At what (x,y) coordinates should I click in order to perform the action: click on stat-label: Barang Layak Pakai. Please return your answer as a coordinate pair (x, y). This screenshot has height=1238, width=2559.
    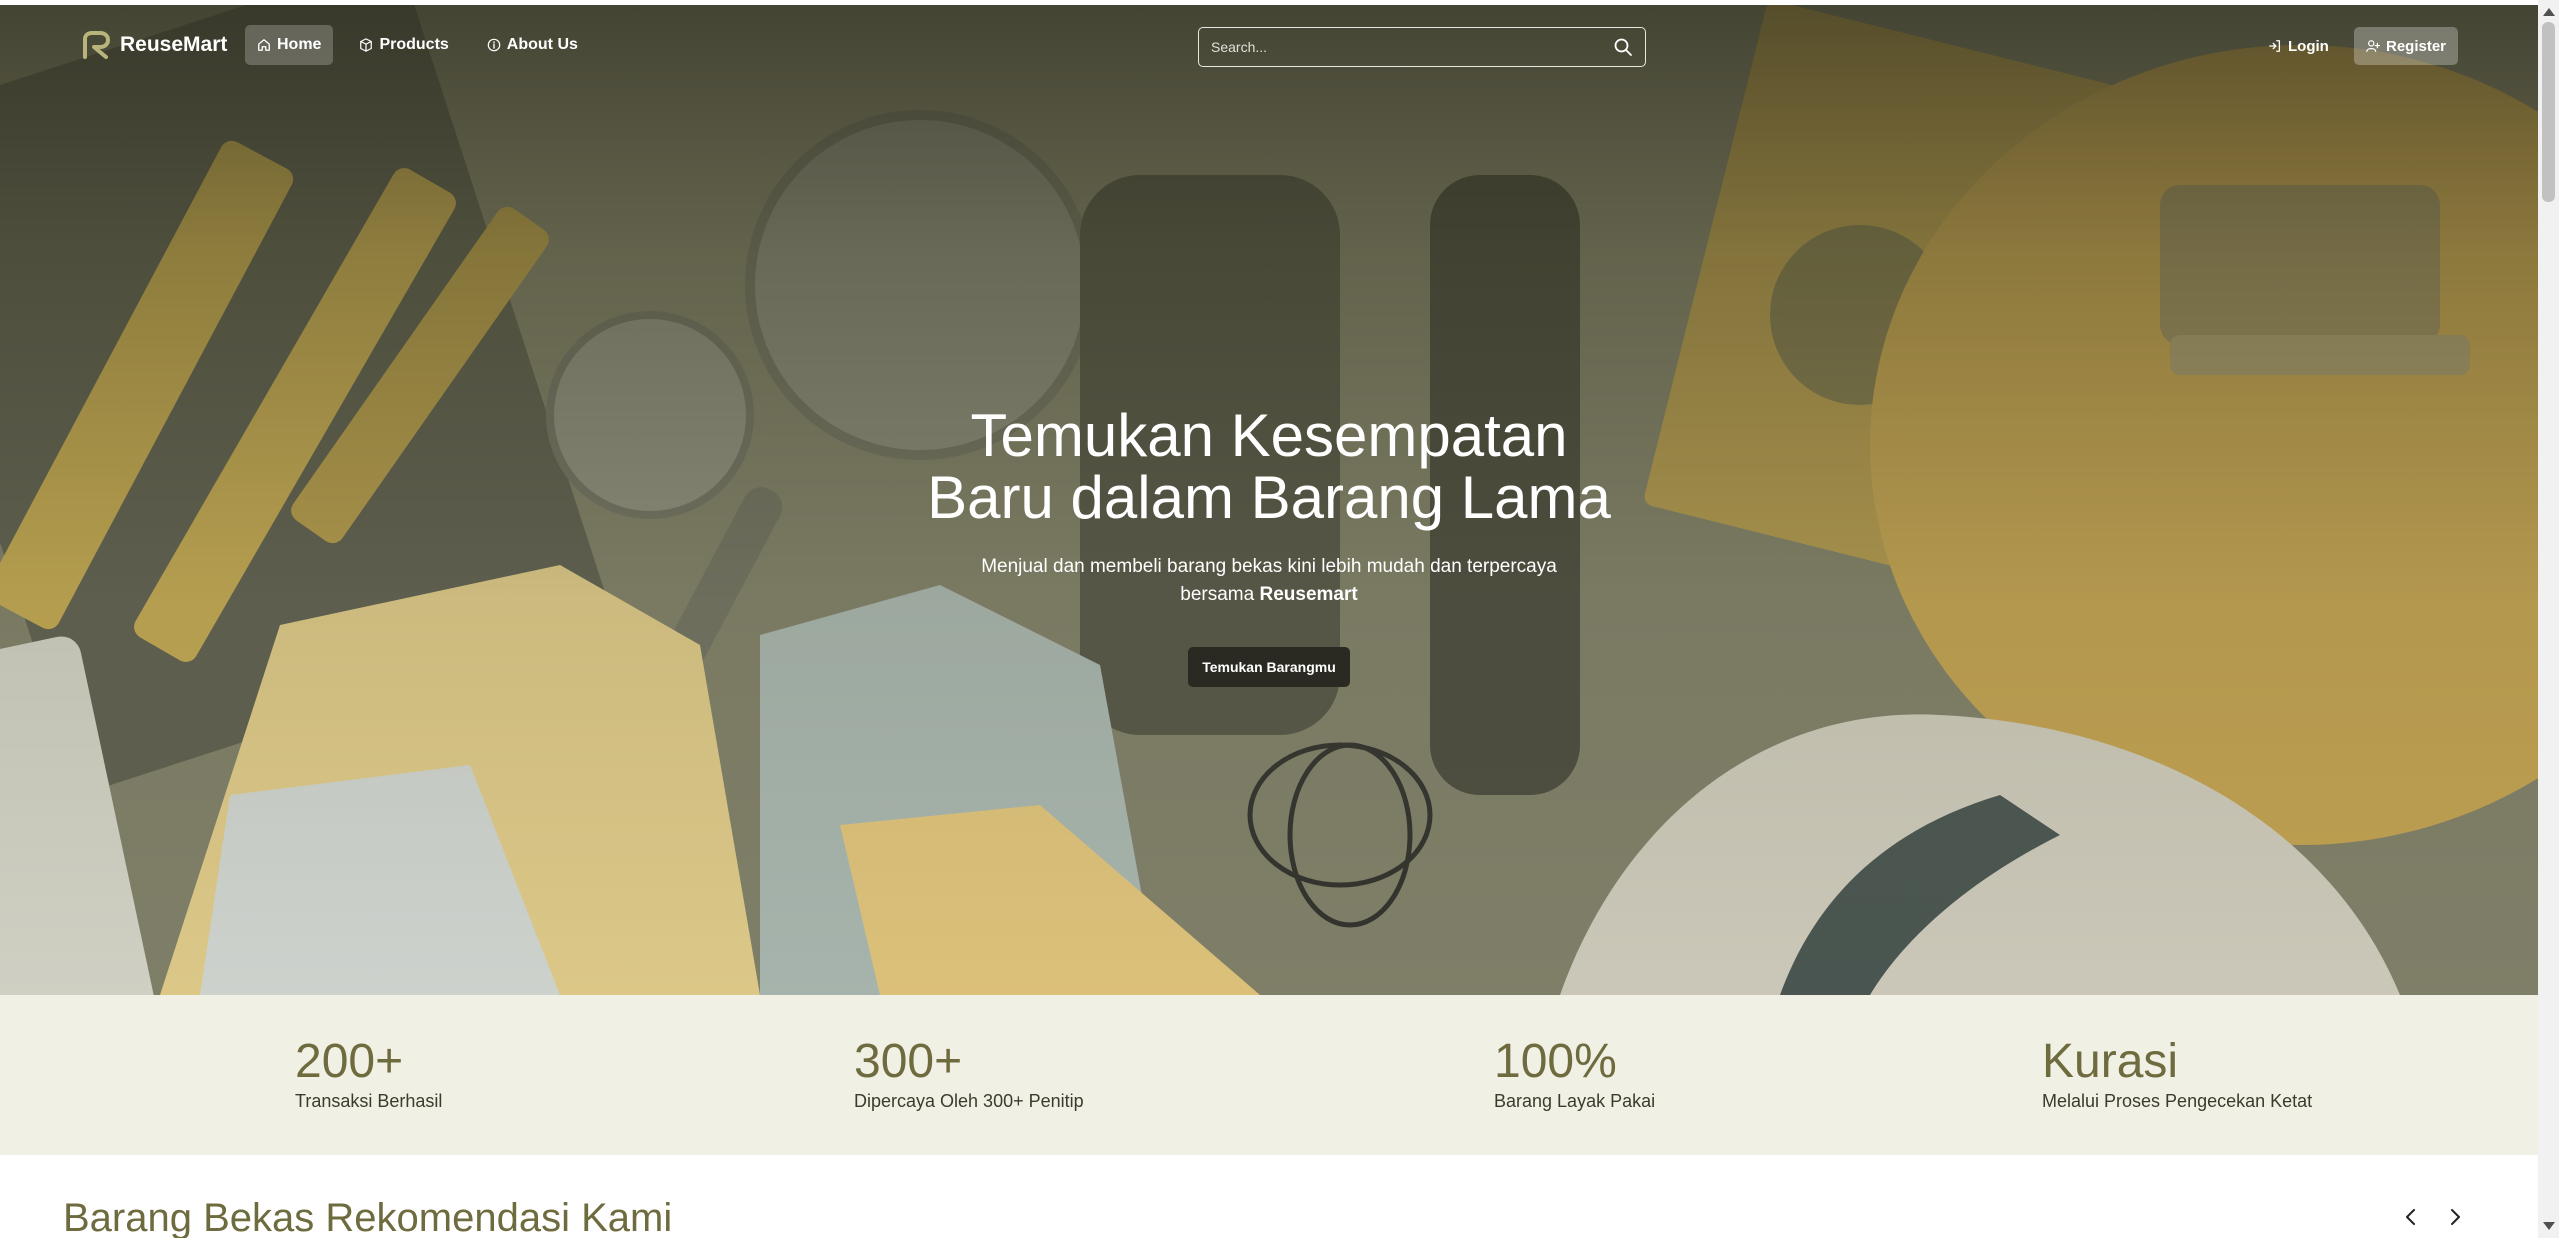
    Looking at the image, I should click on (1575, 1101).